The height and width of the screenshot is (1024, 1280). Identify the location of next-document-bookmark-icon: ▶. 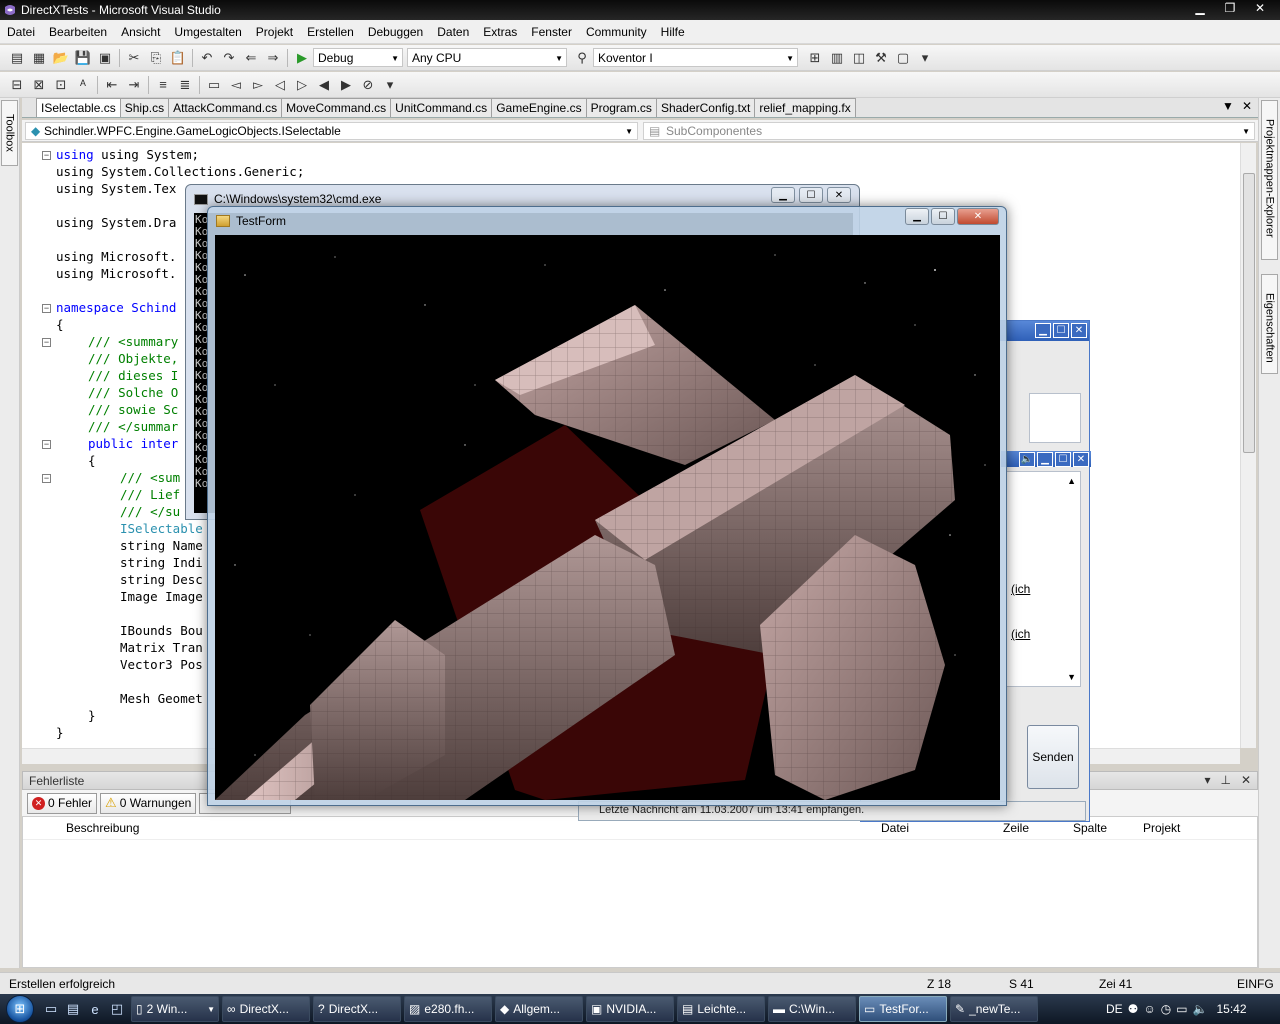
(346, 85).